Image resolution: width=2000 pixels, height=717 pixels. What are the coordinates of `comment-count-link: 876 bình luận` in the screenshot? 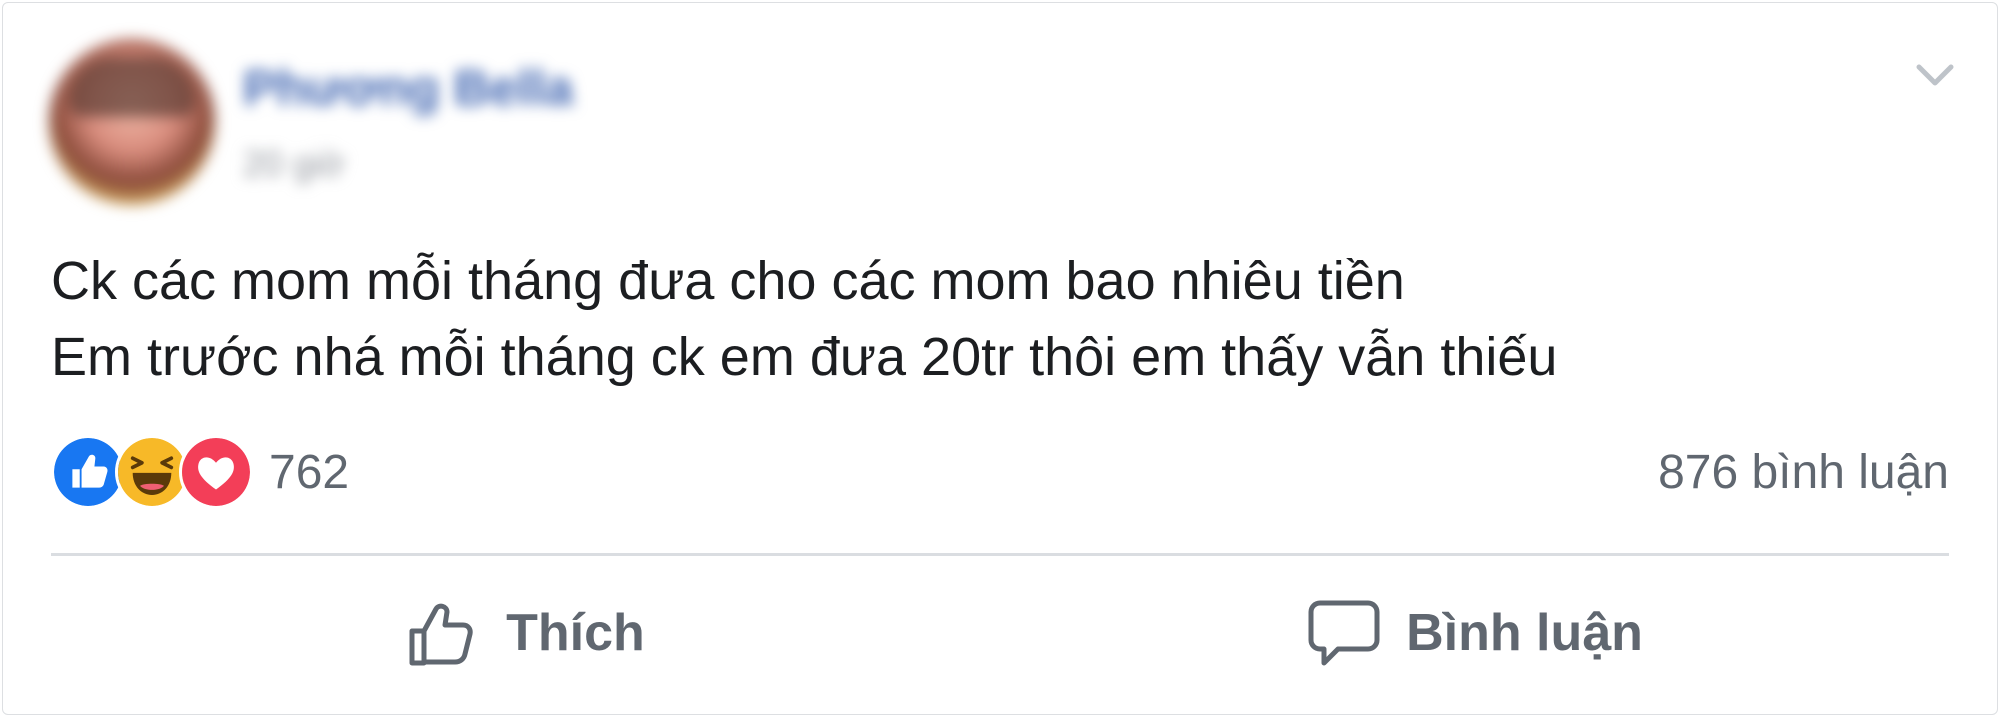 It's located at (1803, 472).